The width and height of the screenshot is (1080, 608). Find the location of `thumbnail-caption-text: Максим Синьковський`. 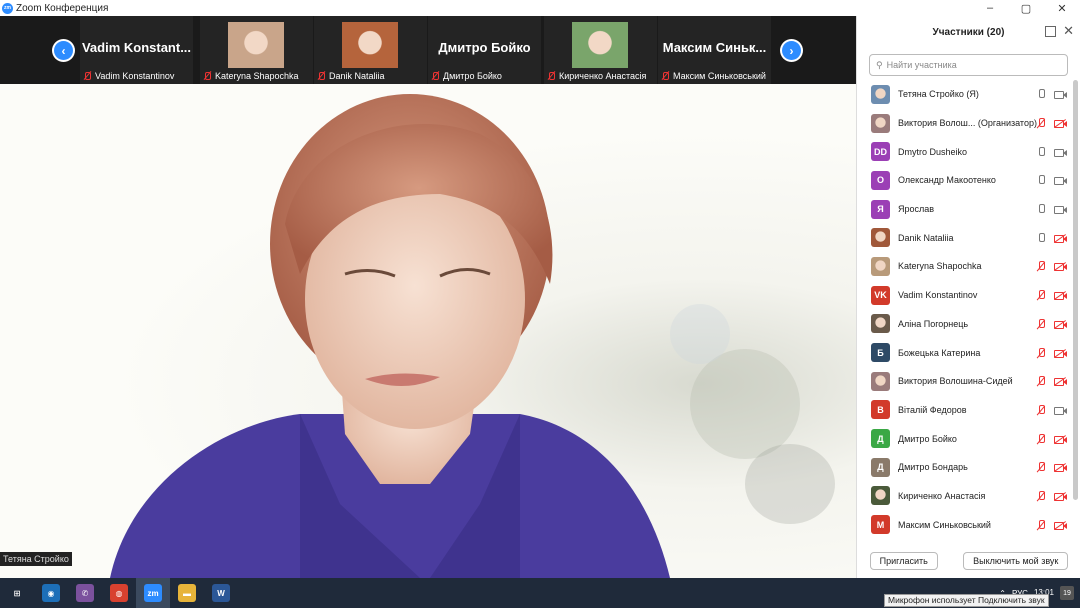

thumbnail-caption-text: Максим Синьковський is located at coordinates (719, 76).